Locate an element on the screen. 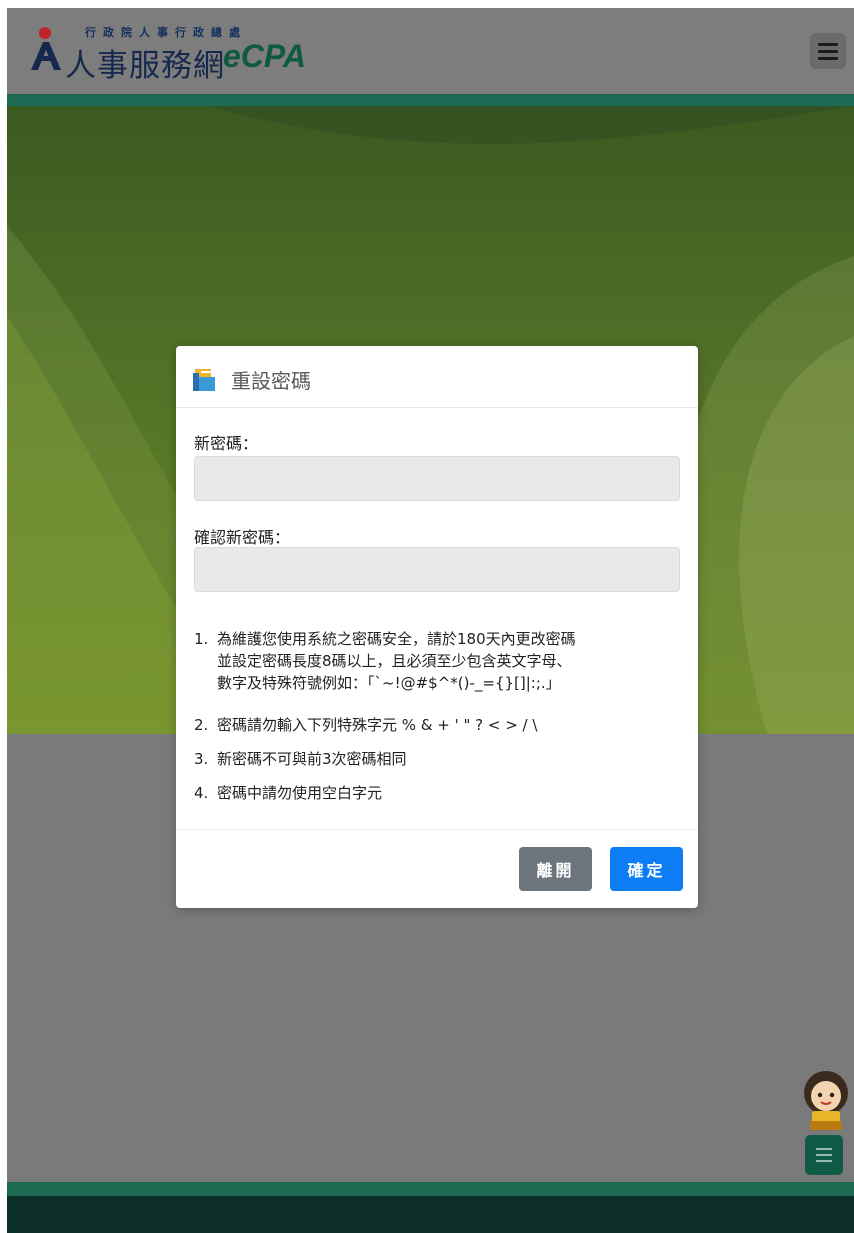 This screenshot has height=1233, width=854. site-header: 行政院人事行政總處 人事服務網 eCPA is located at coordinates (430, 51).